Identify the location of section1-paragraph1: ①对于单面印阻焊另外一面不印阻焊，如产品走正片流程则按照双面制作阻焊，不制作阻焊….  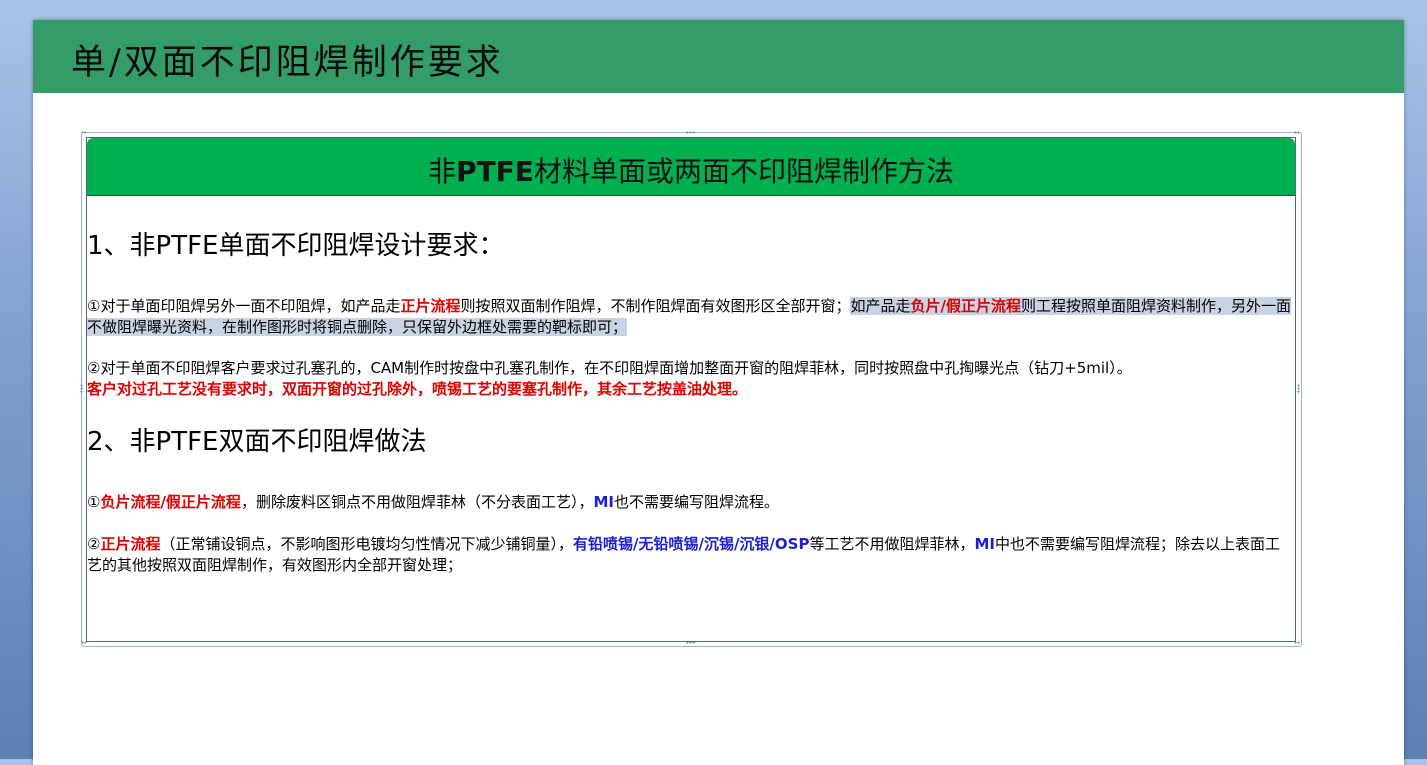
(689, 317).